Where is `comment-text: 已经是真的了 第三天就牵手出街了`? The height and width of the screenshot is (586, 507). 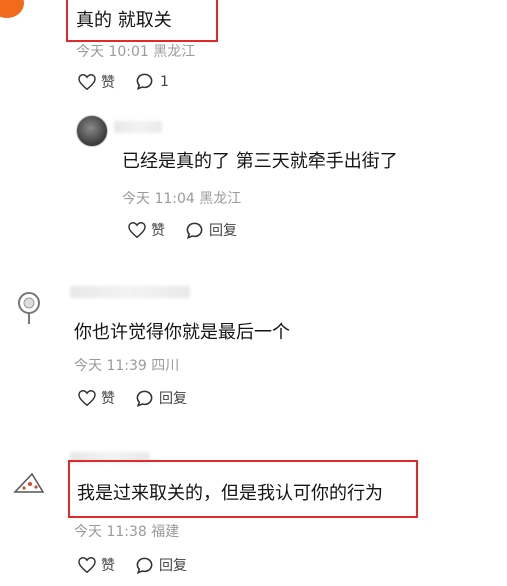
comment-text: 已经是真的了 第三天就牵手出街了 is located at coordinates (260, 161).